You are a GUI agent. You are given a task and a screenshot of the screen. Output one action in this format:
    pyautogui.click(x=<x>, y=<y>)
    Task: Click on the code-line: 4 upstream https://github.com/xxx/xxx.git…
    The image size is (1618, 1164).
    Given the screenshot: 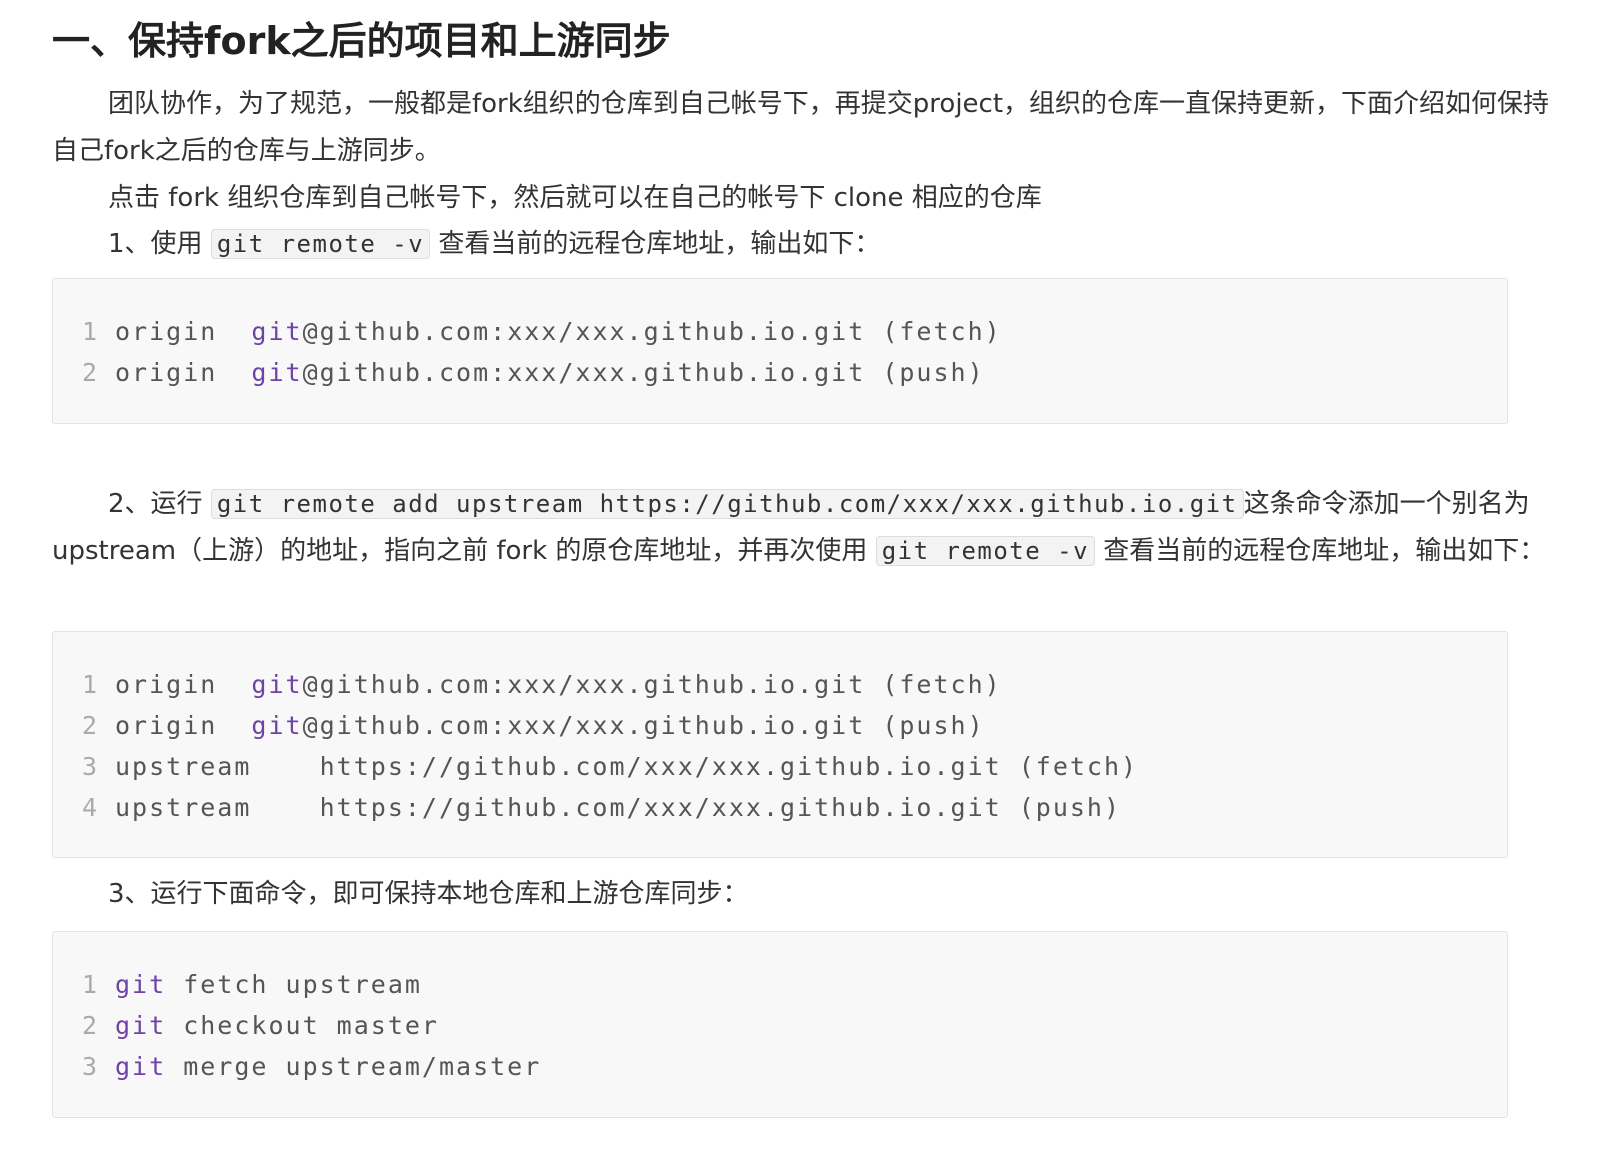 What is the action you would take?
    pyautogui.click(x=780, y=807)
    